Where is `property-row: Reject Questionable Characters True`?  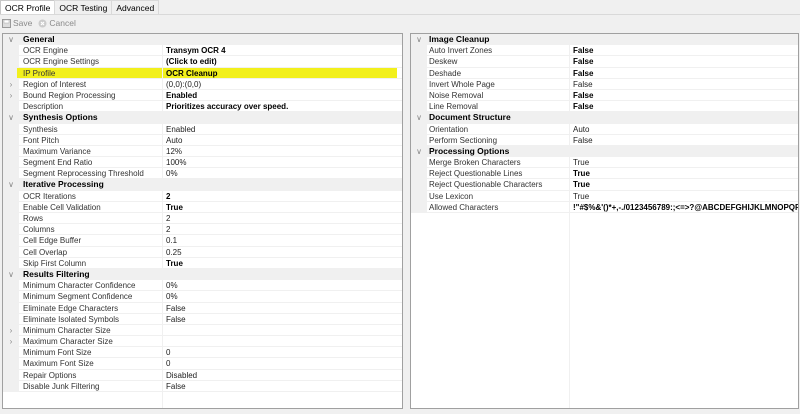
property-row: Reject Questionable Characters True is located at coordinates (604, 185).